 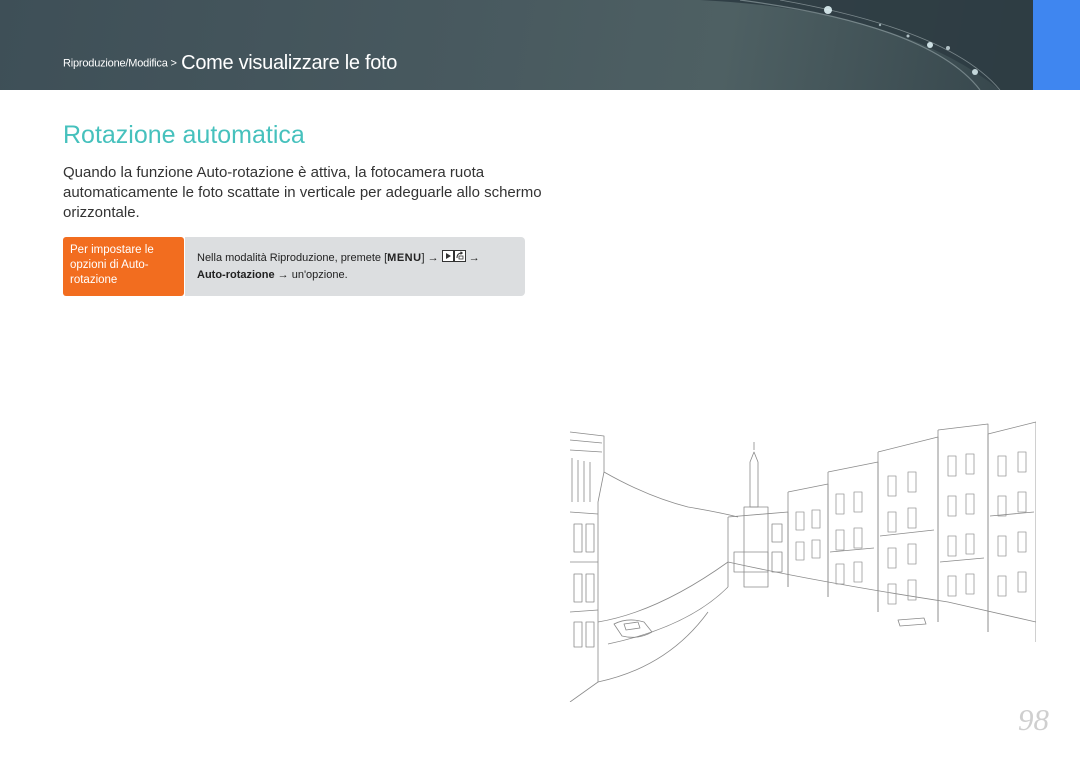 What do you see at coordinates (866, 45) in the screenshot?
I see `decorative-arc` at bounding box center [866, 45].